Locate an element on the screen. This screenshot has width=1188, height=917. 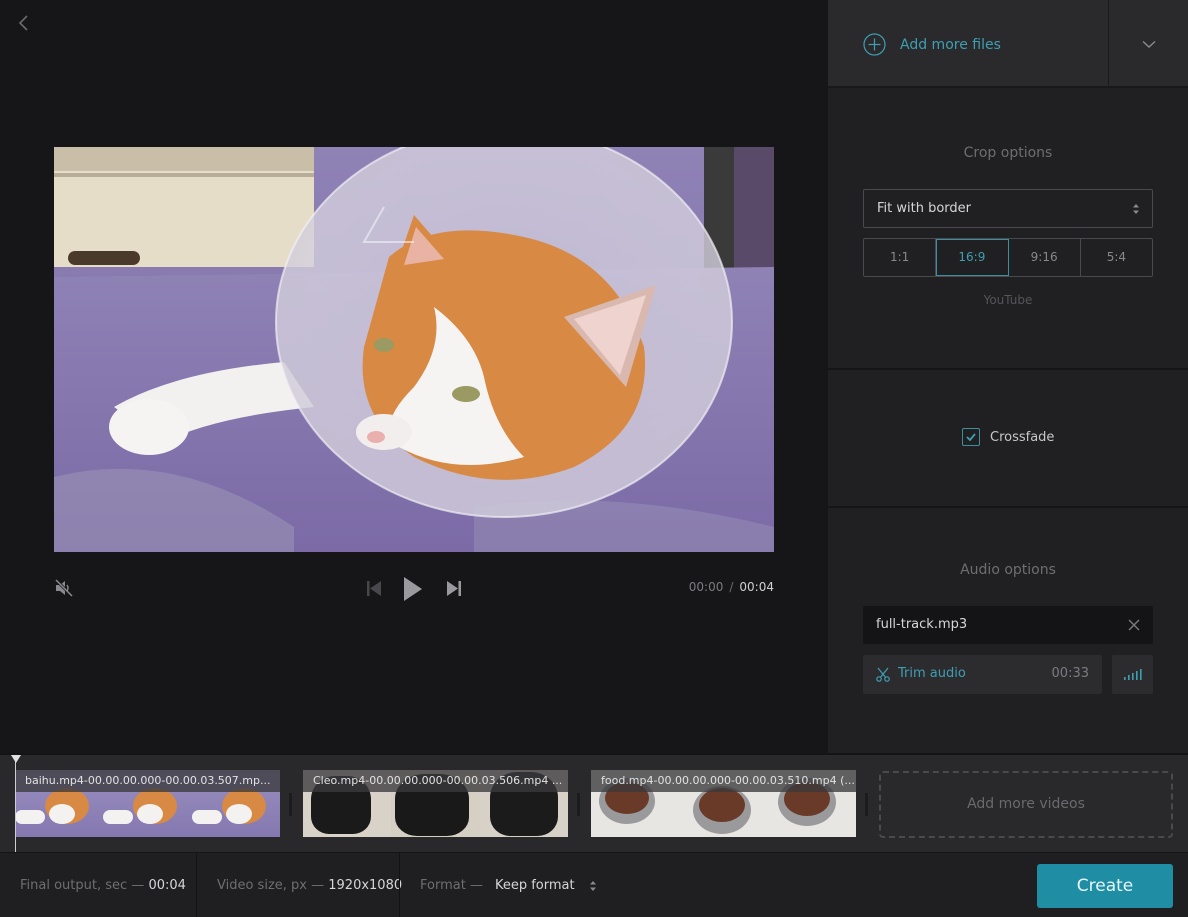
next-button is located at coordinates (454, 588).